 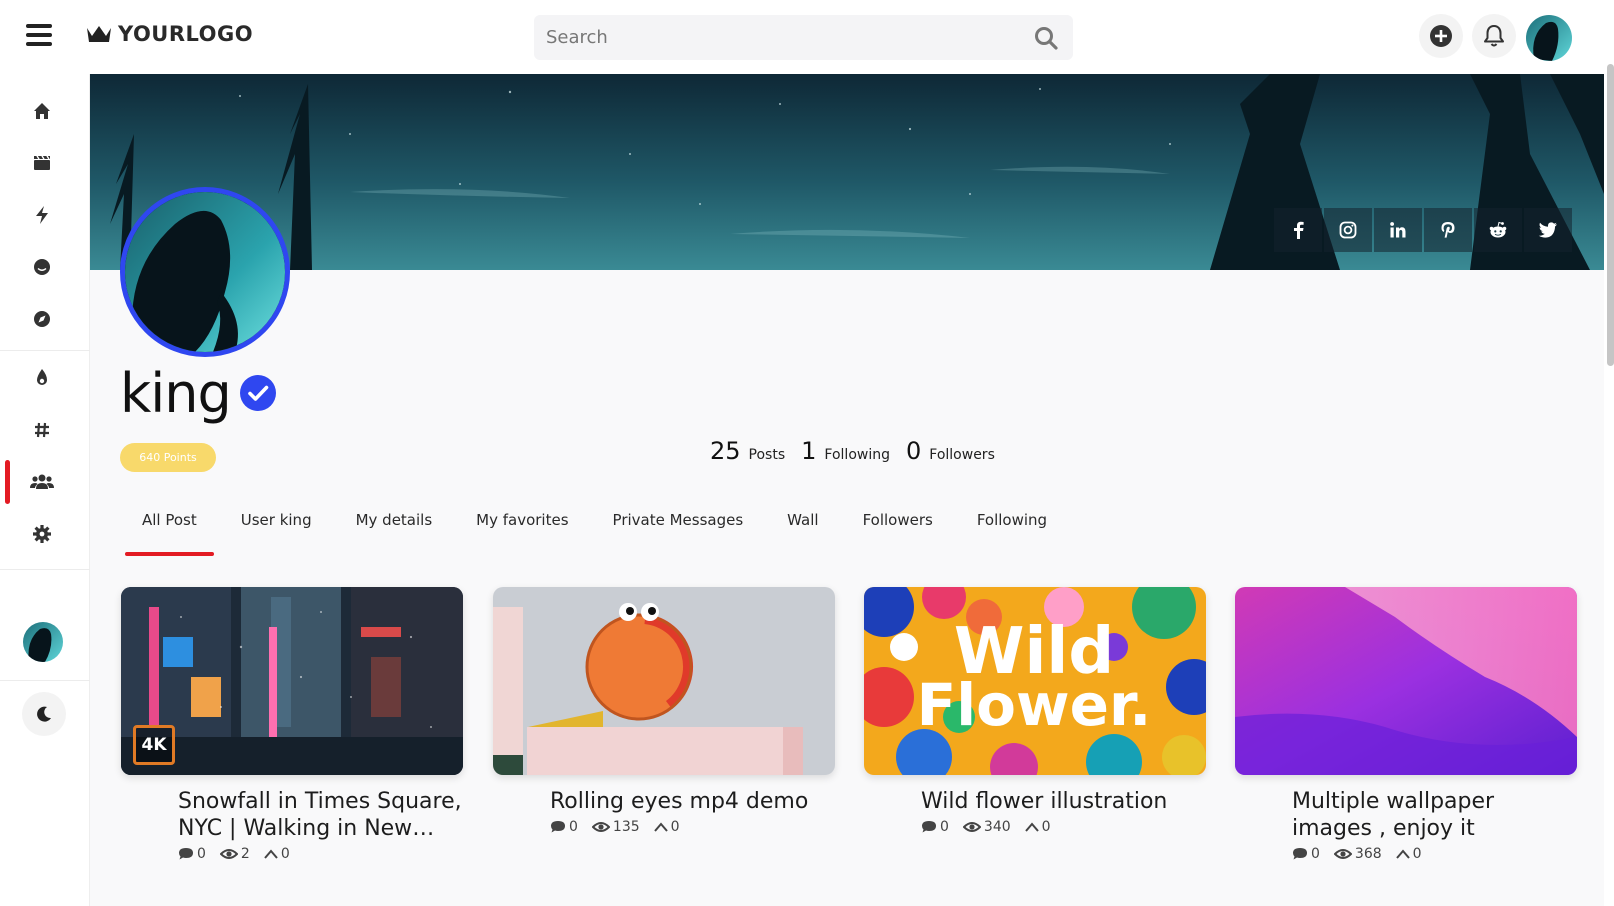 I want to click on compass-icon, so click(x=42, y=319).